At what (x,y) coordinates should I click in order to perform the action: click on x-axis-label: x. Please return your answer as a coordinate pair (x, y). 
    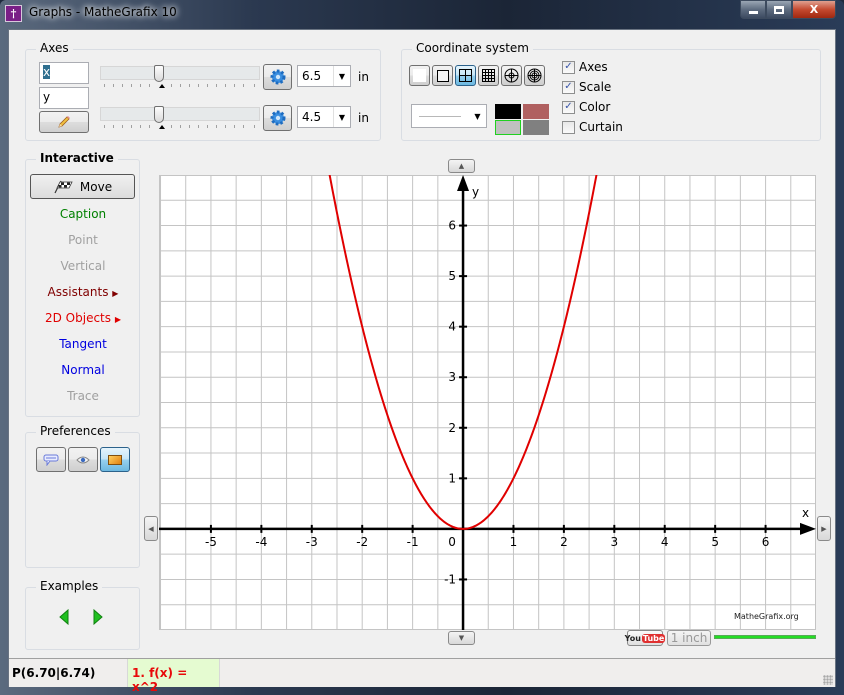
    Looking at the image, I should click on (805, 513).